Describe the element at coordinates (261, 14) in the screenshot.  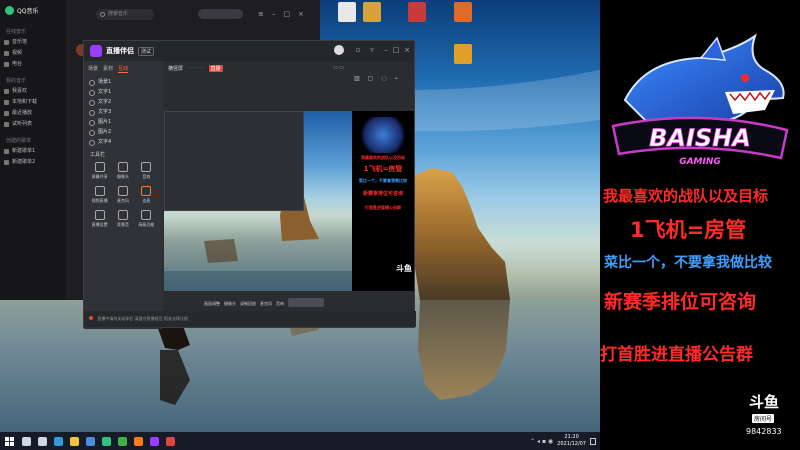
I see `menu-icon: ≡` at that location.